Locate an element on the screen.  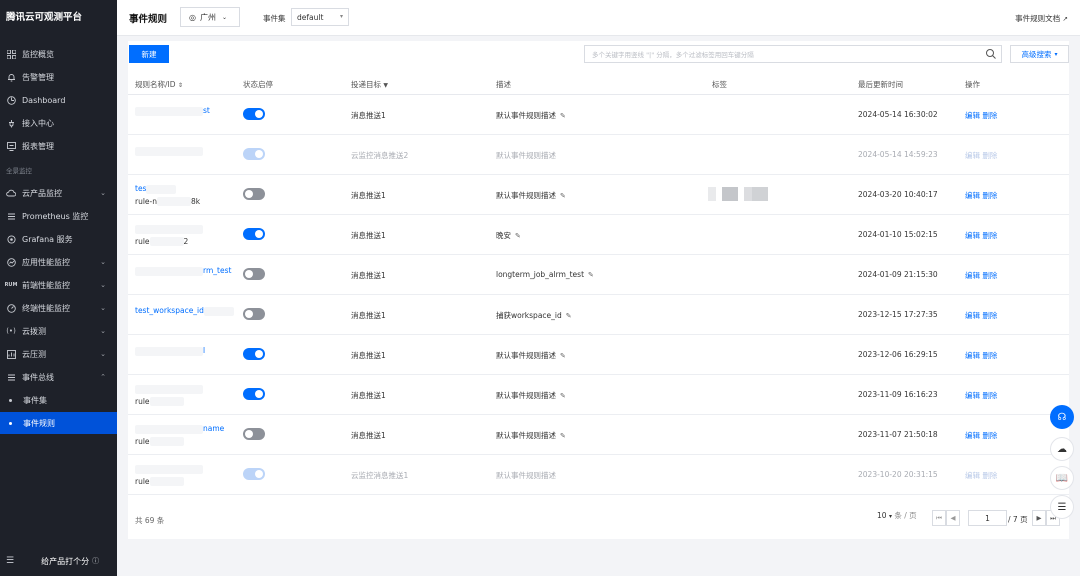
rule-name-cell: l is located at coordinates (170, 351).